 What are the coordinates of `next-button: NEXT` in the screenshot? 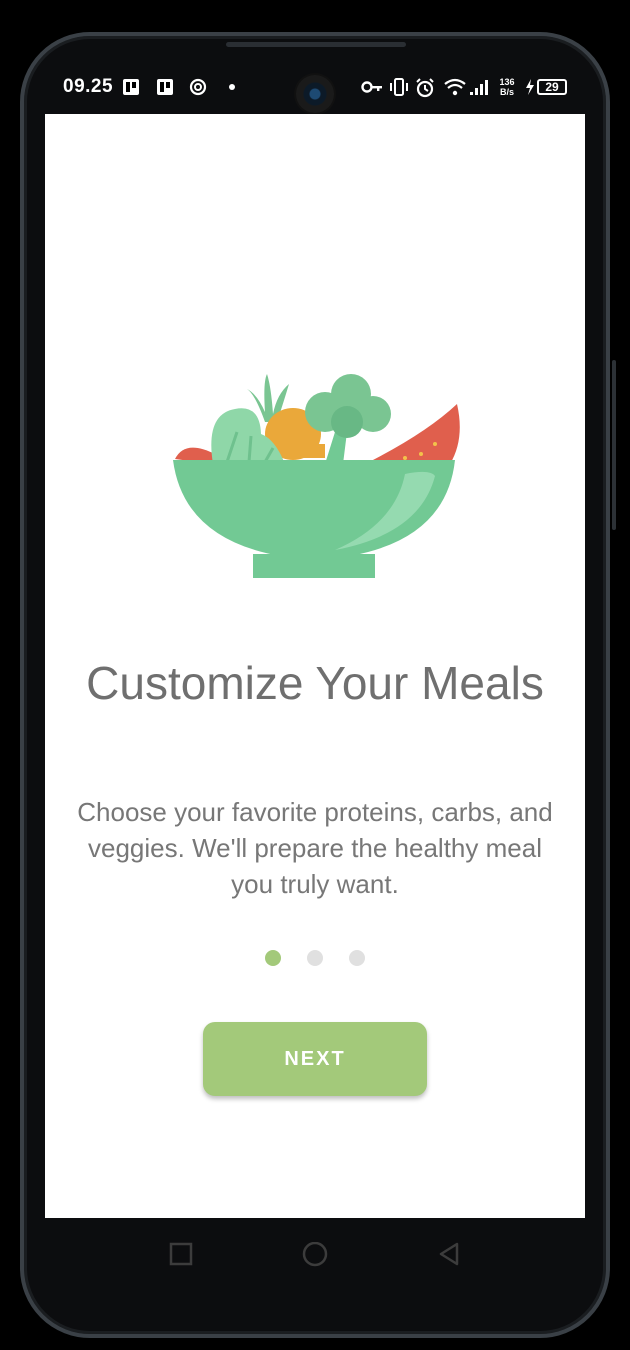 It's located at (315, 1059).